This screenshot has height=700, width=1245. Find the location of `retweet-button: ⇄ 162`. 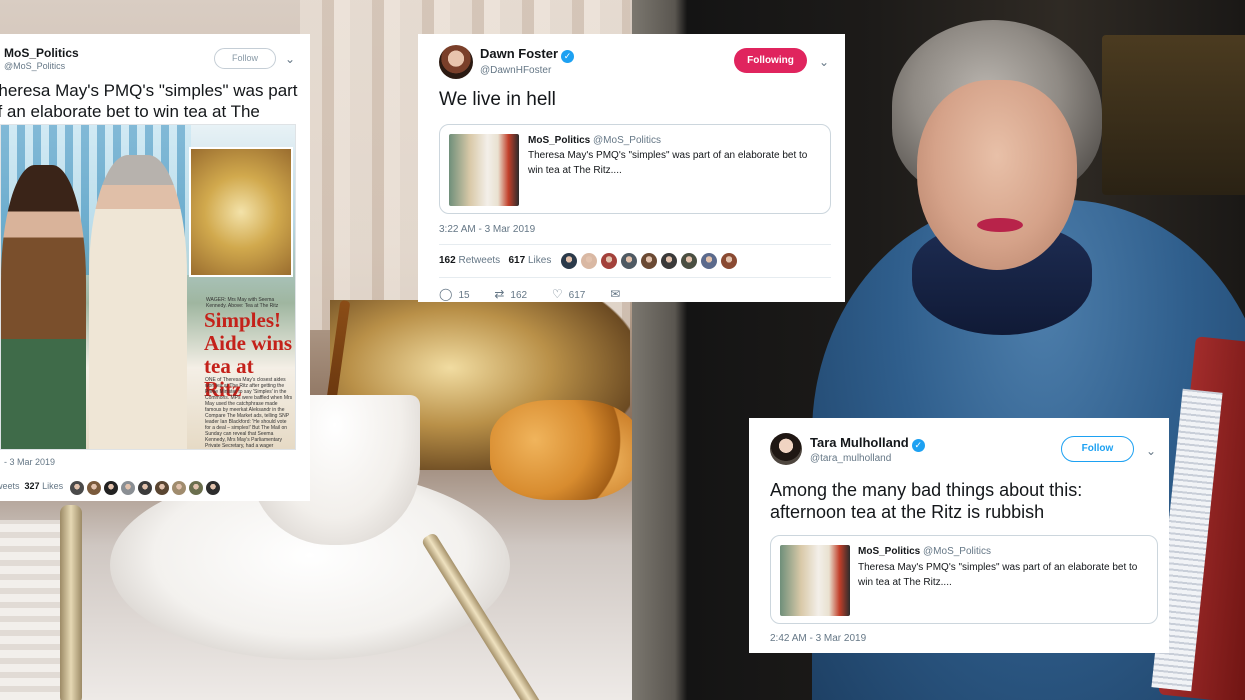

retweet-button: ⇄ 162 is located at coordinates (510, 294).